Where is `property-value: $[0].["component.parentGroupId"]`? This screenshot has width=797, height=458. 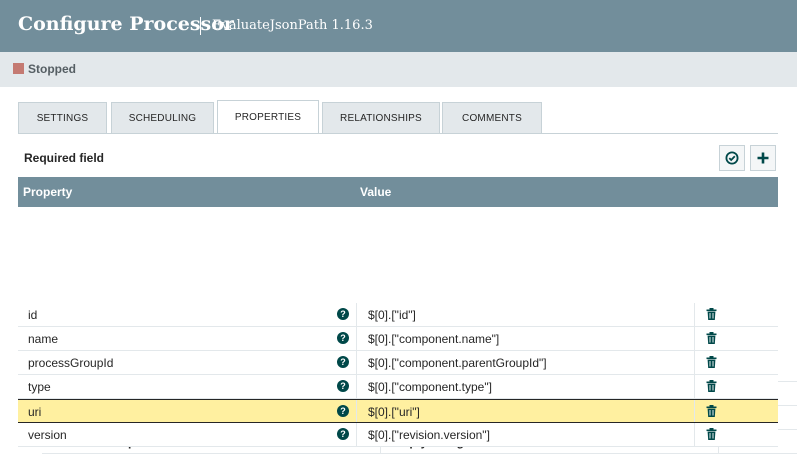 property-value: $[0].["component.parentGroupId"] is located at coordinates (457, 363).